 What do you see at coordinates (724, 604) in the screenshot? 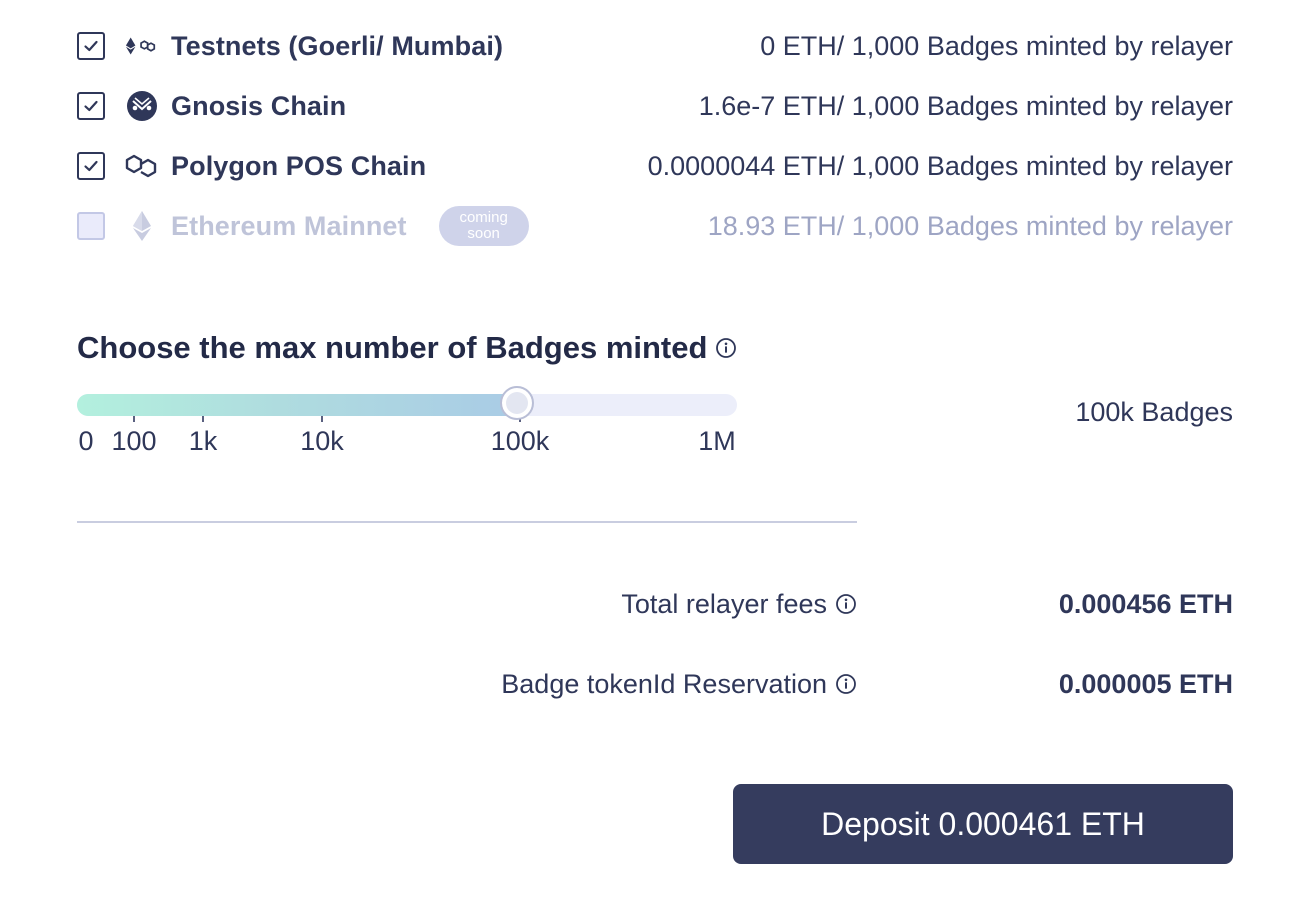
I see `relayer-fees-label-text: Total relayer fees` at bounding box center [724, 604].